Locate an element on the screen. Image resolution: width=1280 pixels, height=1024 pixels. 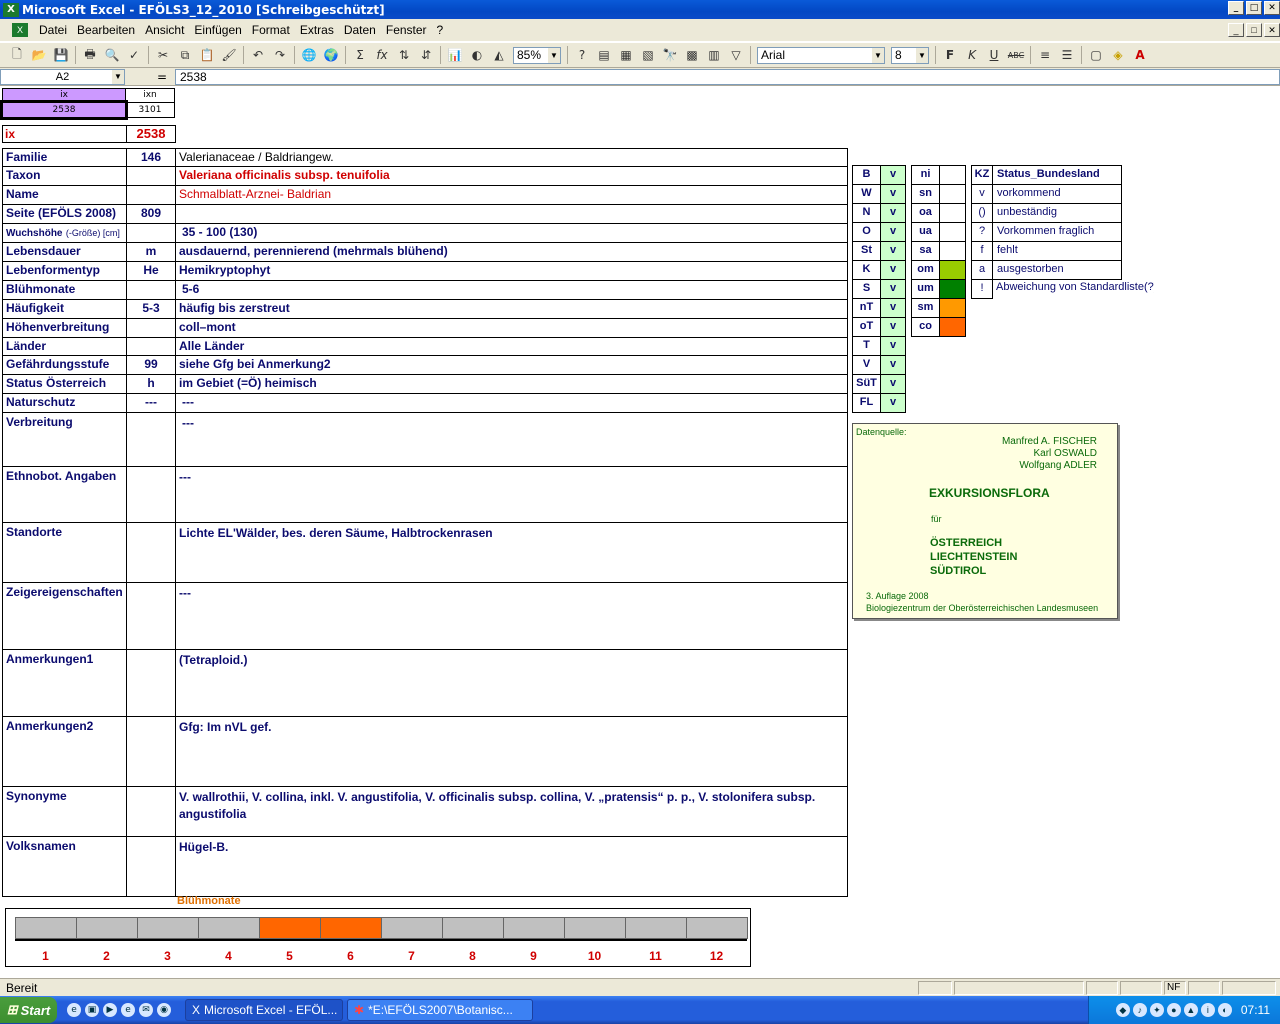
report-icon: ▥ is located at coordinates (714, 55).